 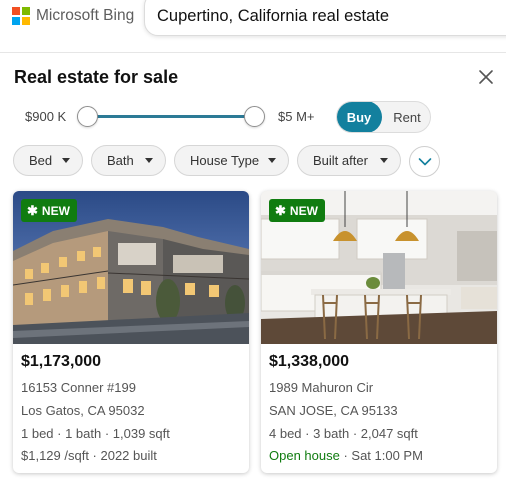 I want to click on bing-logo: Microsoft Bing, so click(x=73, y=16).